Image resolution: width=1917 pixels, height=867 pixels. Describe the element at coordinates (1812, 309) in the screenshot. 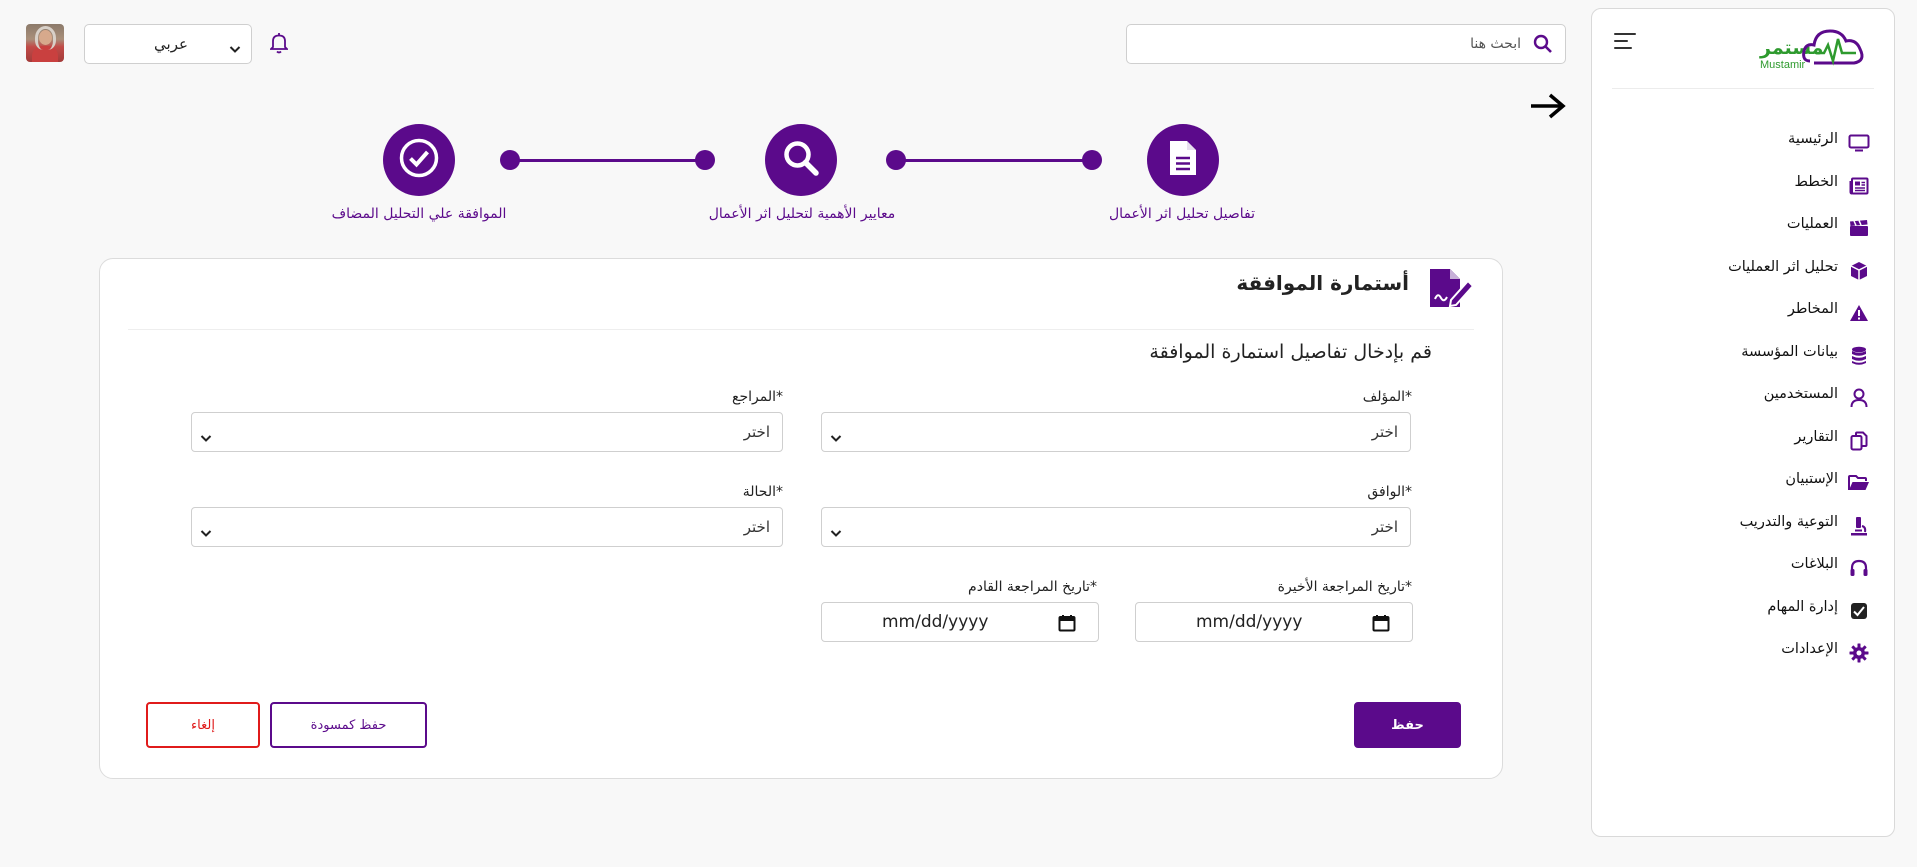

I see `sidebar-item-label: المخاطر` at that location.